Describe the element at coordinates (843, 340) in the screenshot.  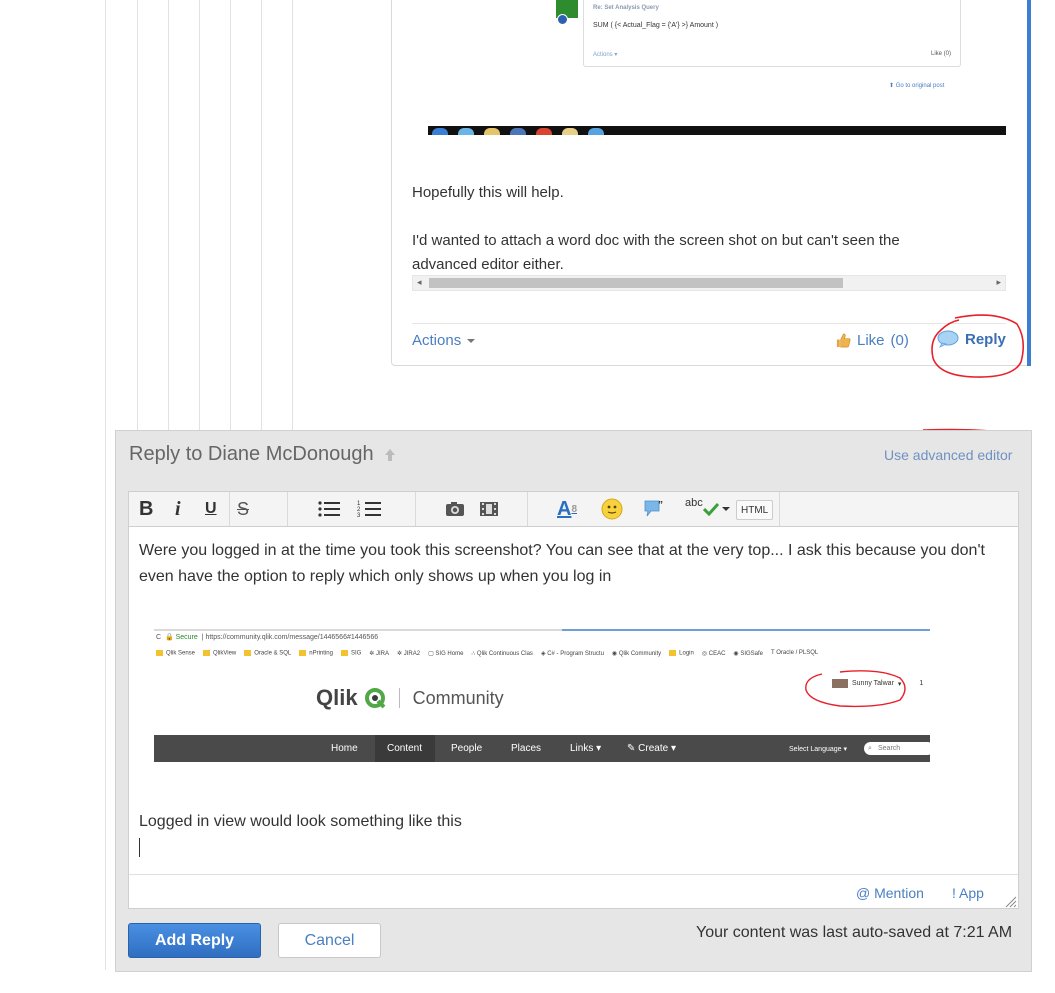
I see `thumbs-up-icon` at that location.